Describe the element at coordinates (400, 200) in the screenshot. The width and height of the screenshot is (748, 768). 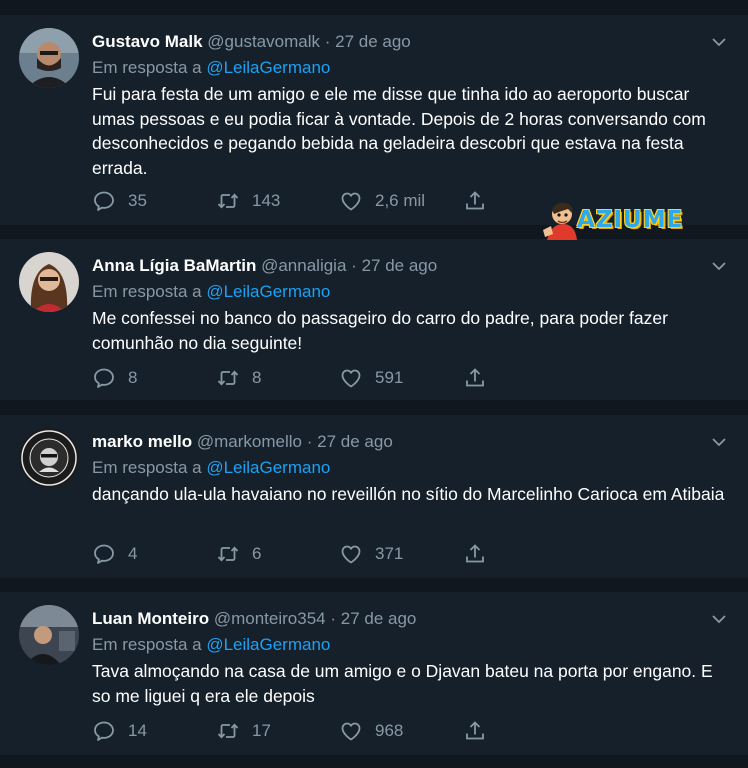
I see `like-count: 2,6 mil` at that location.